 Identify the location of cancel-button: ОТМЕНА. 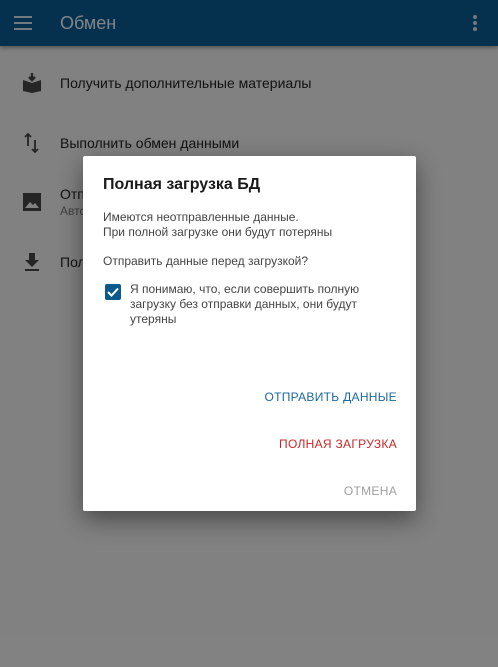
(370, 491).